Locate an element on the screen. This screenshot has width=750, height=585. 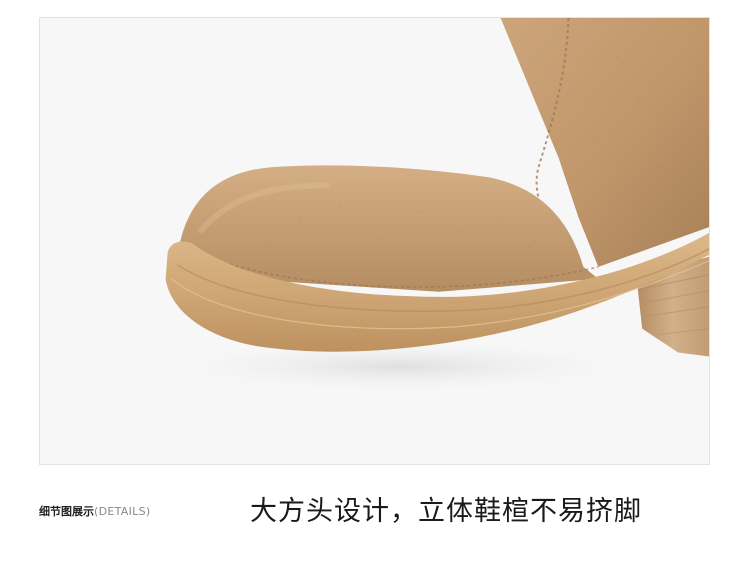
section-label-english: (DETAILS) is located at coordinates (122, 511).